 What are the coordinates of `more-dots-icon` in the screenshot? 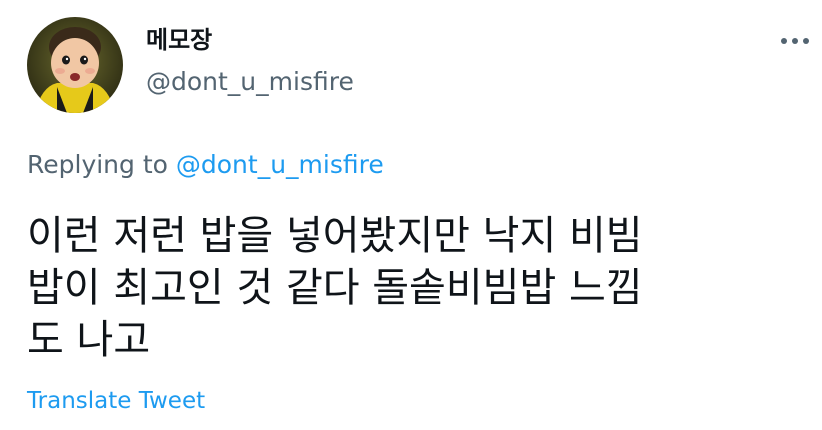 It's located at (795, 41).